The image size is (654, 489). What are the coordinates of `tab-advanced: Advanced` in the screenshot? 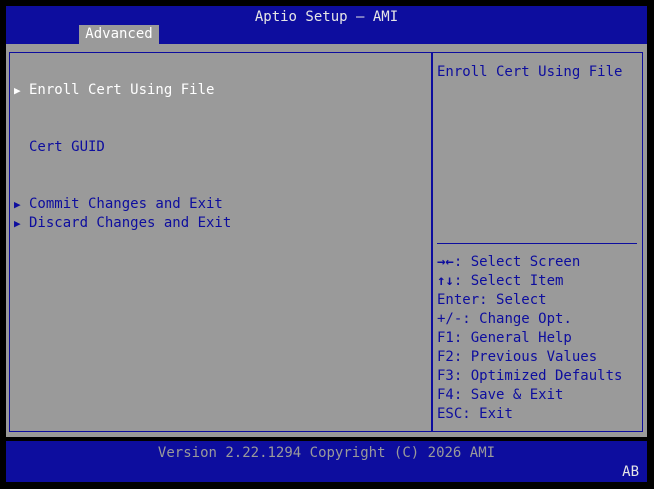 It's located at (119, 34).